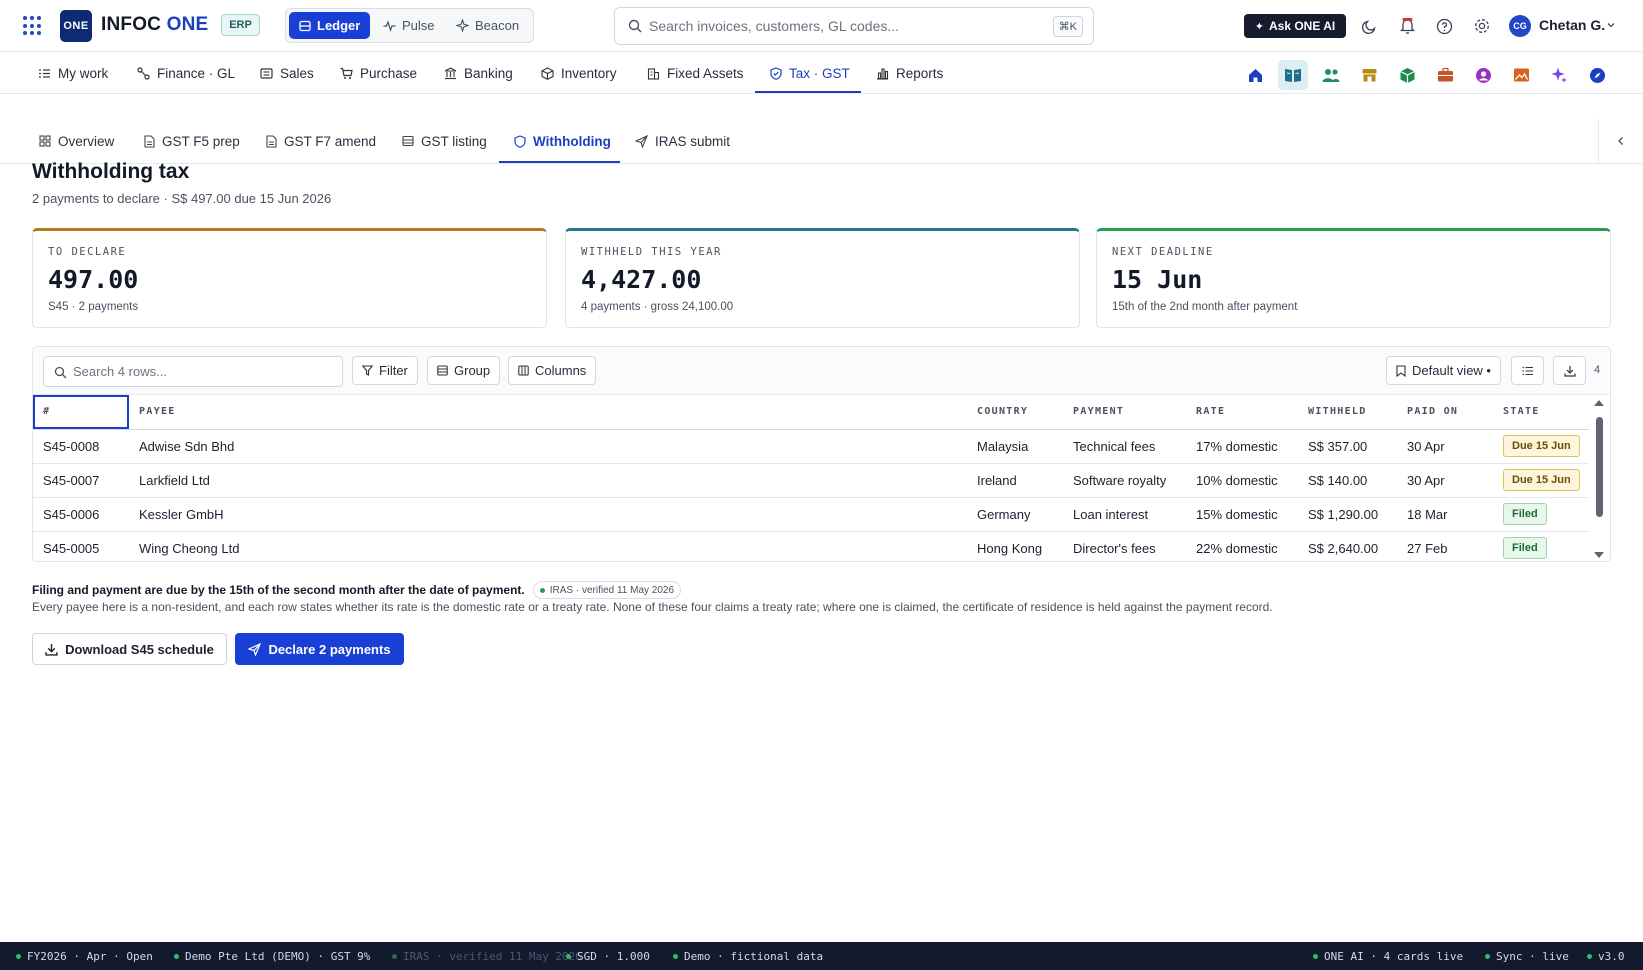  I want to click on status-ai: ONE AI · 4 cards live, so click(1388, 956).